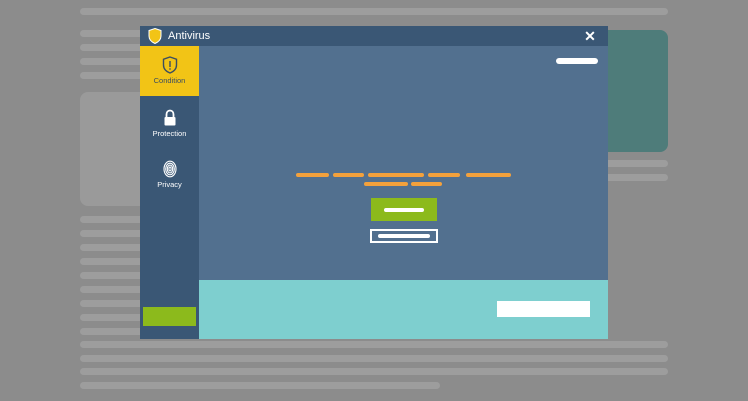 The width and height of the screenshot is (748, 401). Describe the element at coordinates (577, 61) in the screenshot. I see `top-right-link` at that location.